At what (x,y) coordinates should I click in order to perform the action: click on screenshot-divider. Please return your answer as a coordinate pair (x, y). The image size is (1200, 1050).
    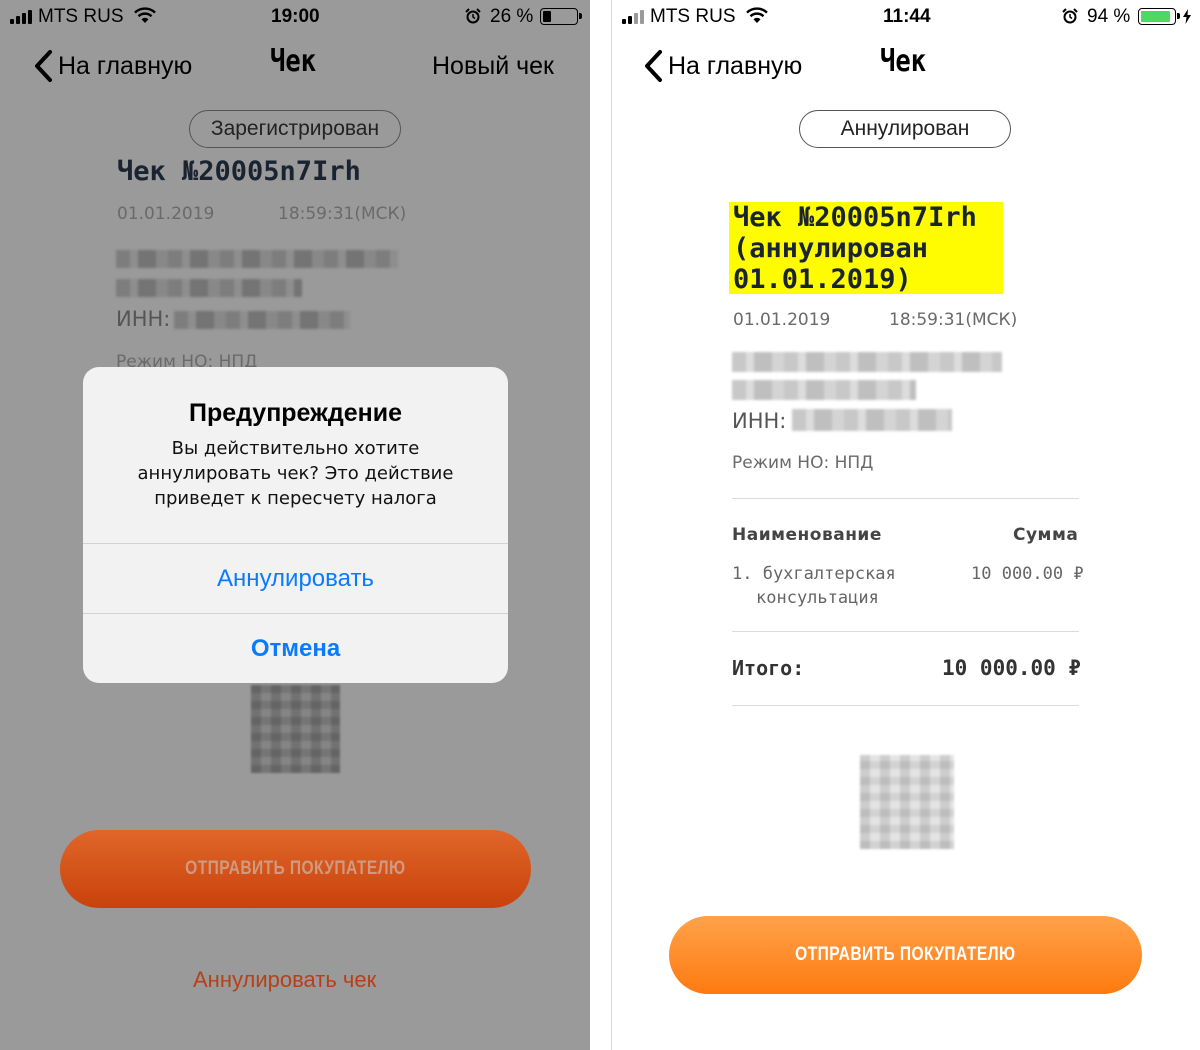
    Looking at the image, I should click on (600, 525).